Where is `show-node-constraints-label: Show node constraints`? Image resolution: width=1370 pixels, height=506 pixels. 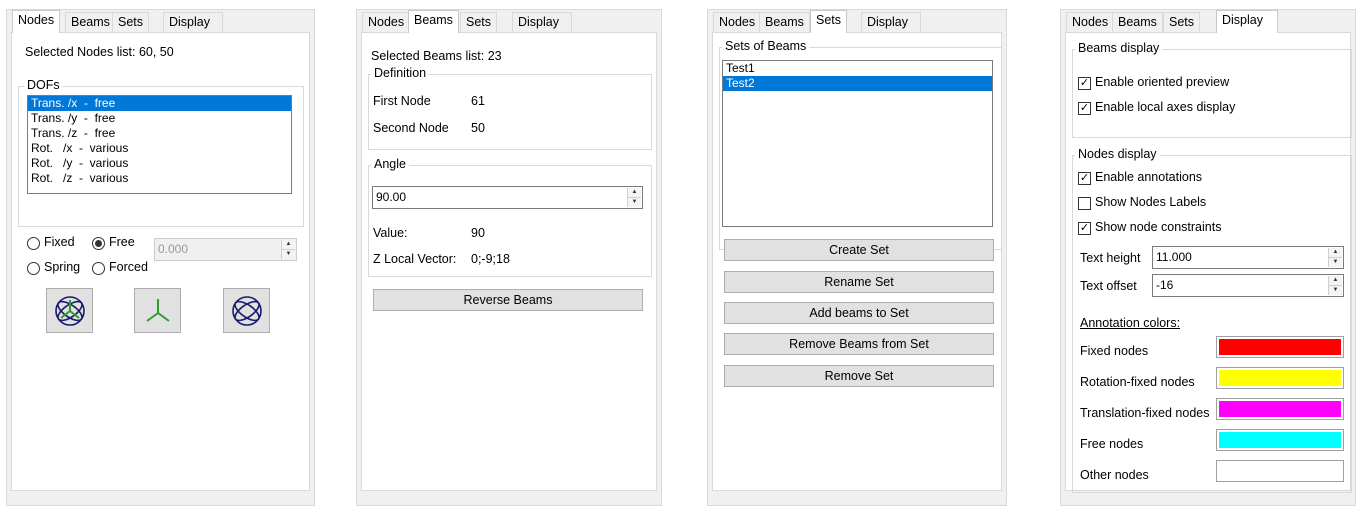 show-node-constraints-label: Show node constraints is located at coordinates (1158, 227).